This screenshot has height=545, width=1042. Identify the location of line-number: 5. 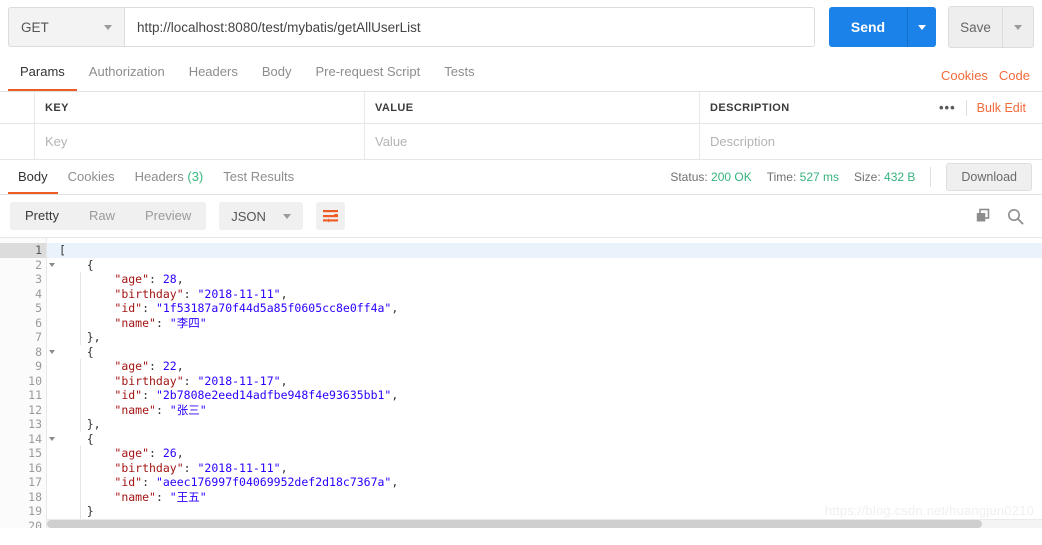
(38, 308).